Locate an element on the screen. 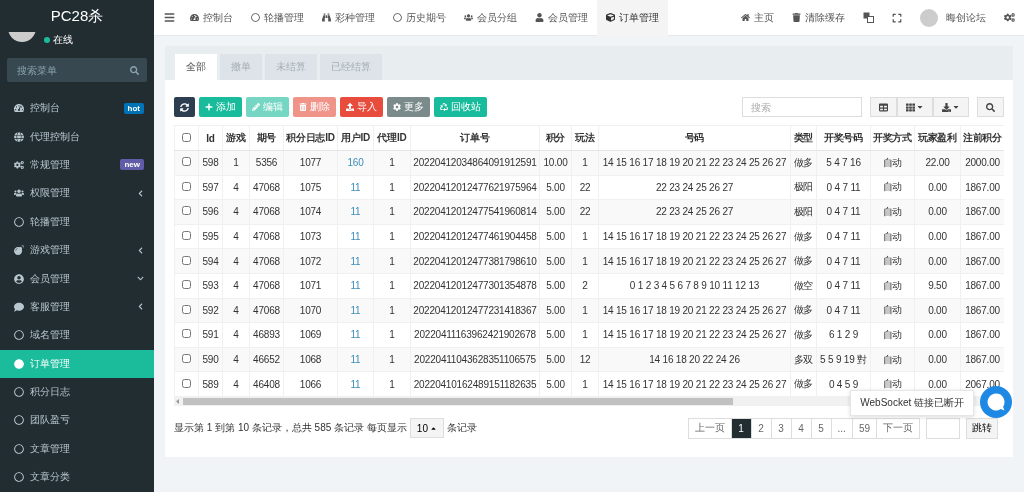 This screenshot has height=492, width=1024. nav-tab: 控制台 is located at coordinates (211, 18).